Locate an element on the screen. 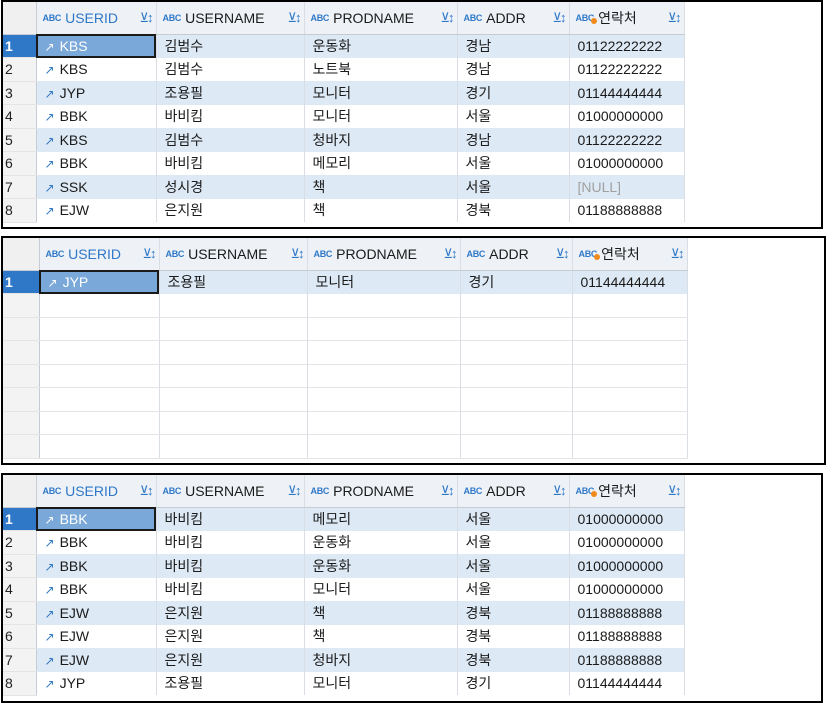  cell-username: 성시경 is located at coordinates (230, 187).